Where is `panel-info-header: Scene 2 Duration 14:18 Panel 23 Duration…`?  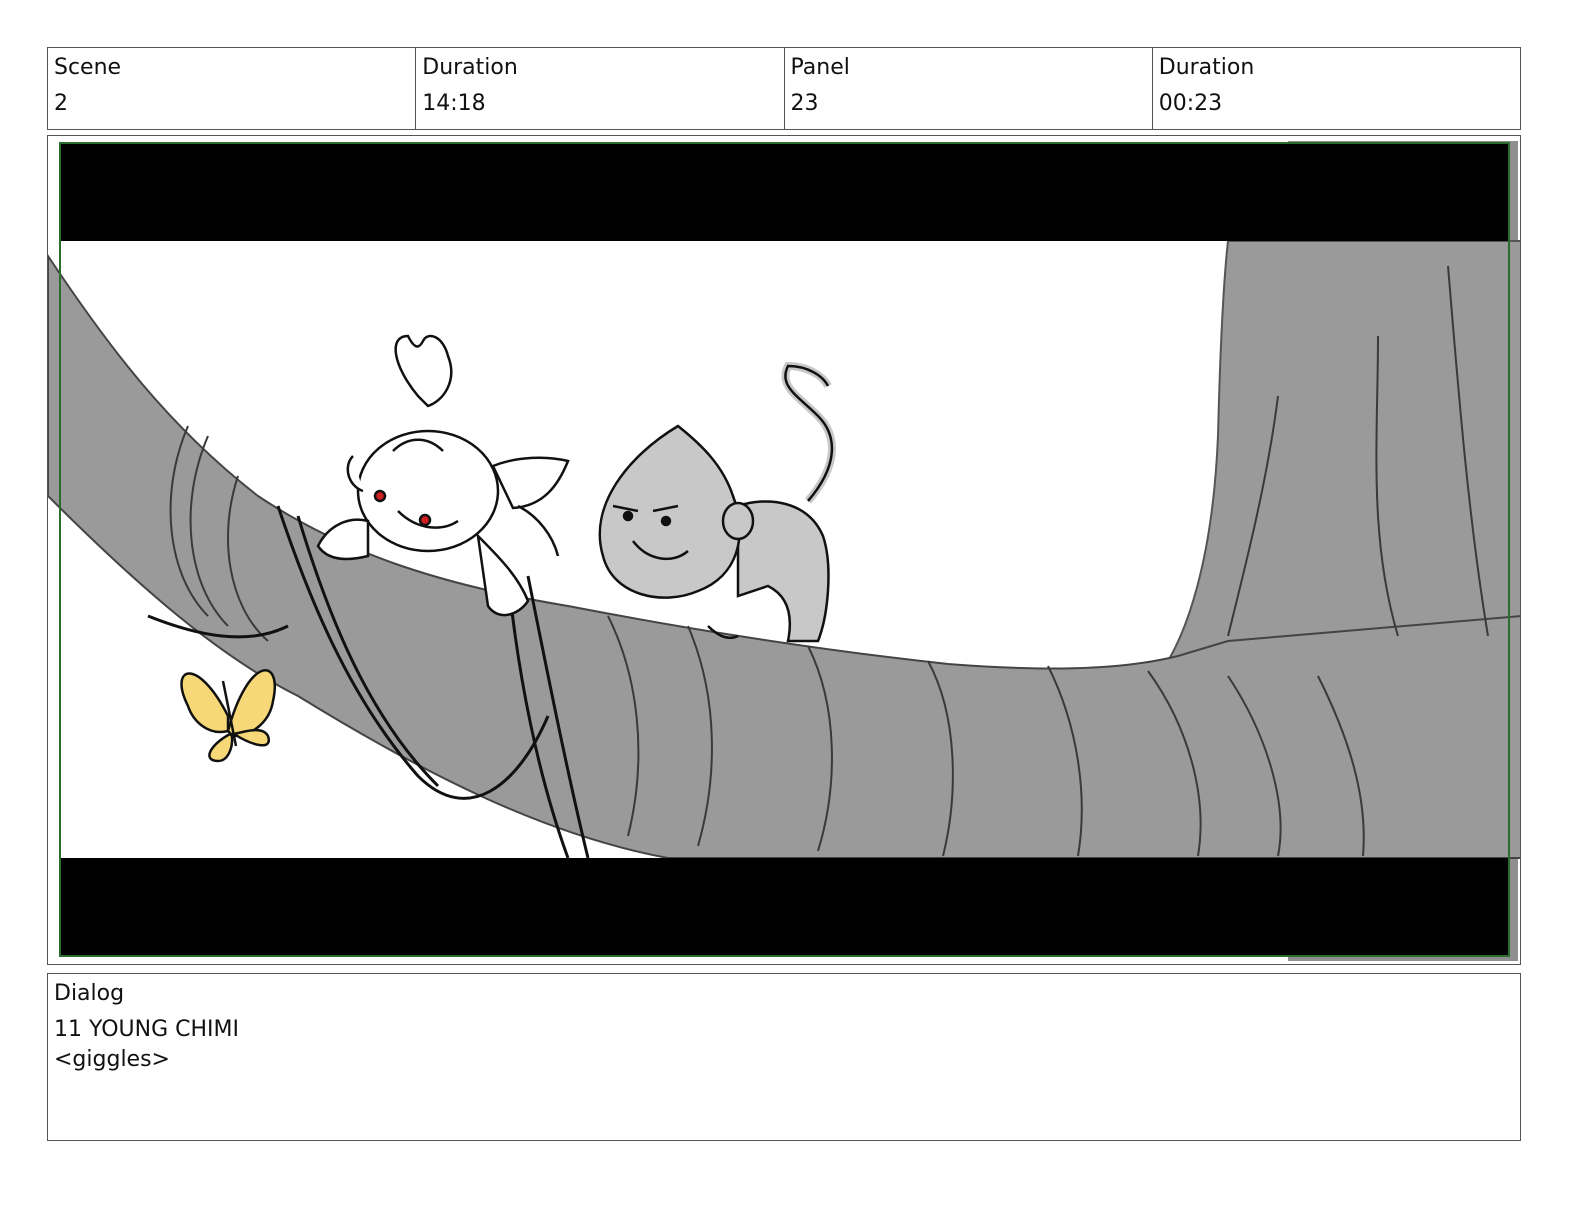
panel-info-header: Scene 2 Duration 14:18 Panel 23 Duration… is located at coordinates (784, 88).